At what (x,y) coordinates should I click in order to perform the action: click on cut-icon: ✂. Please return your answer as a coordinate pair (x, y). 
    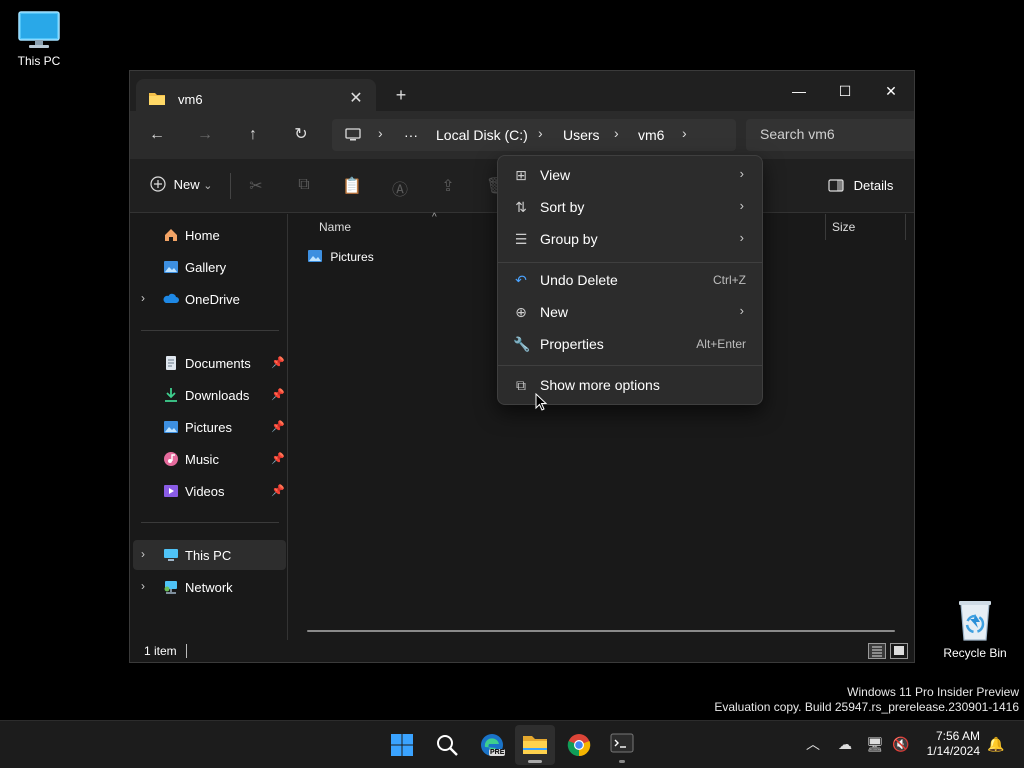
    Looking at the image, I should click on (256, 186).